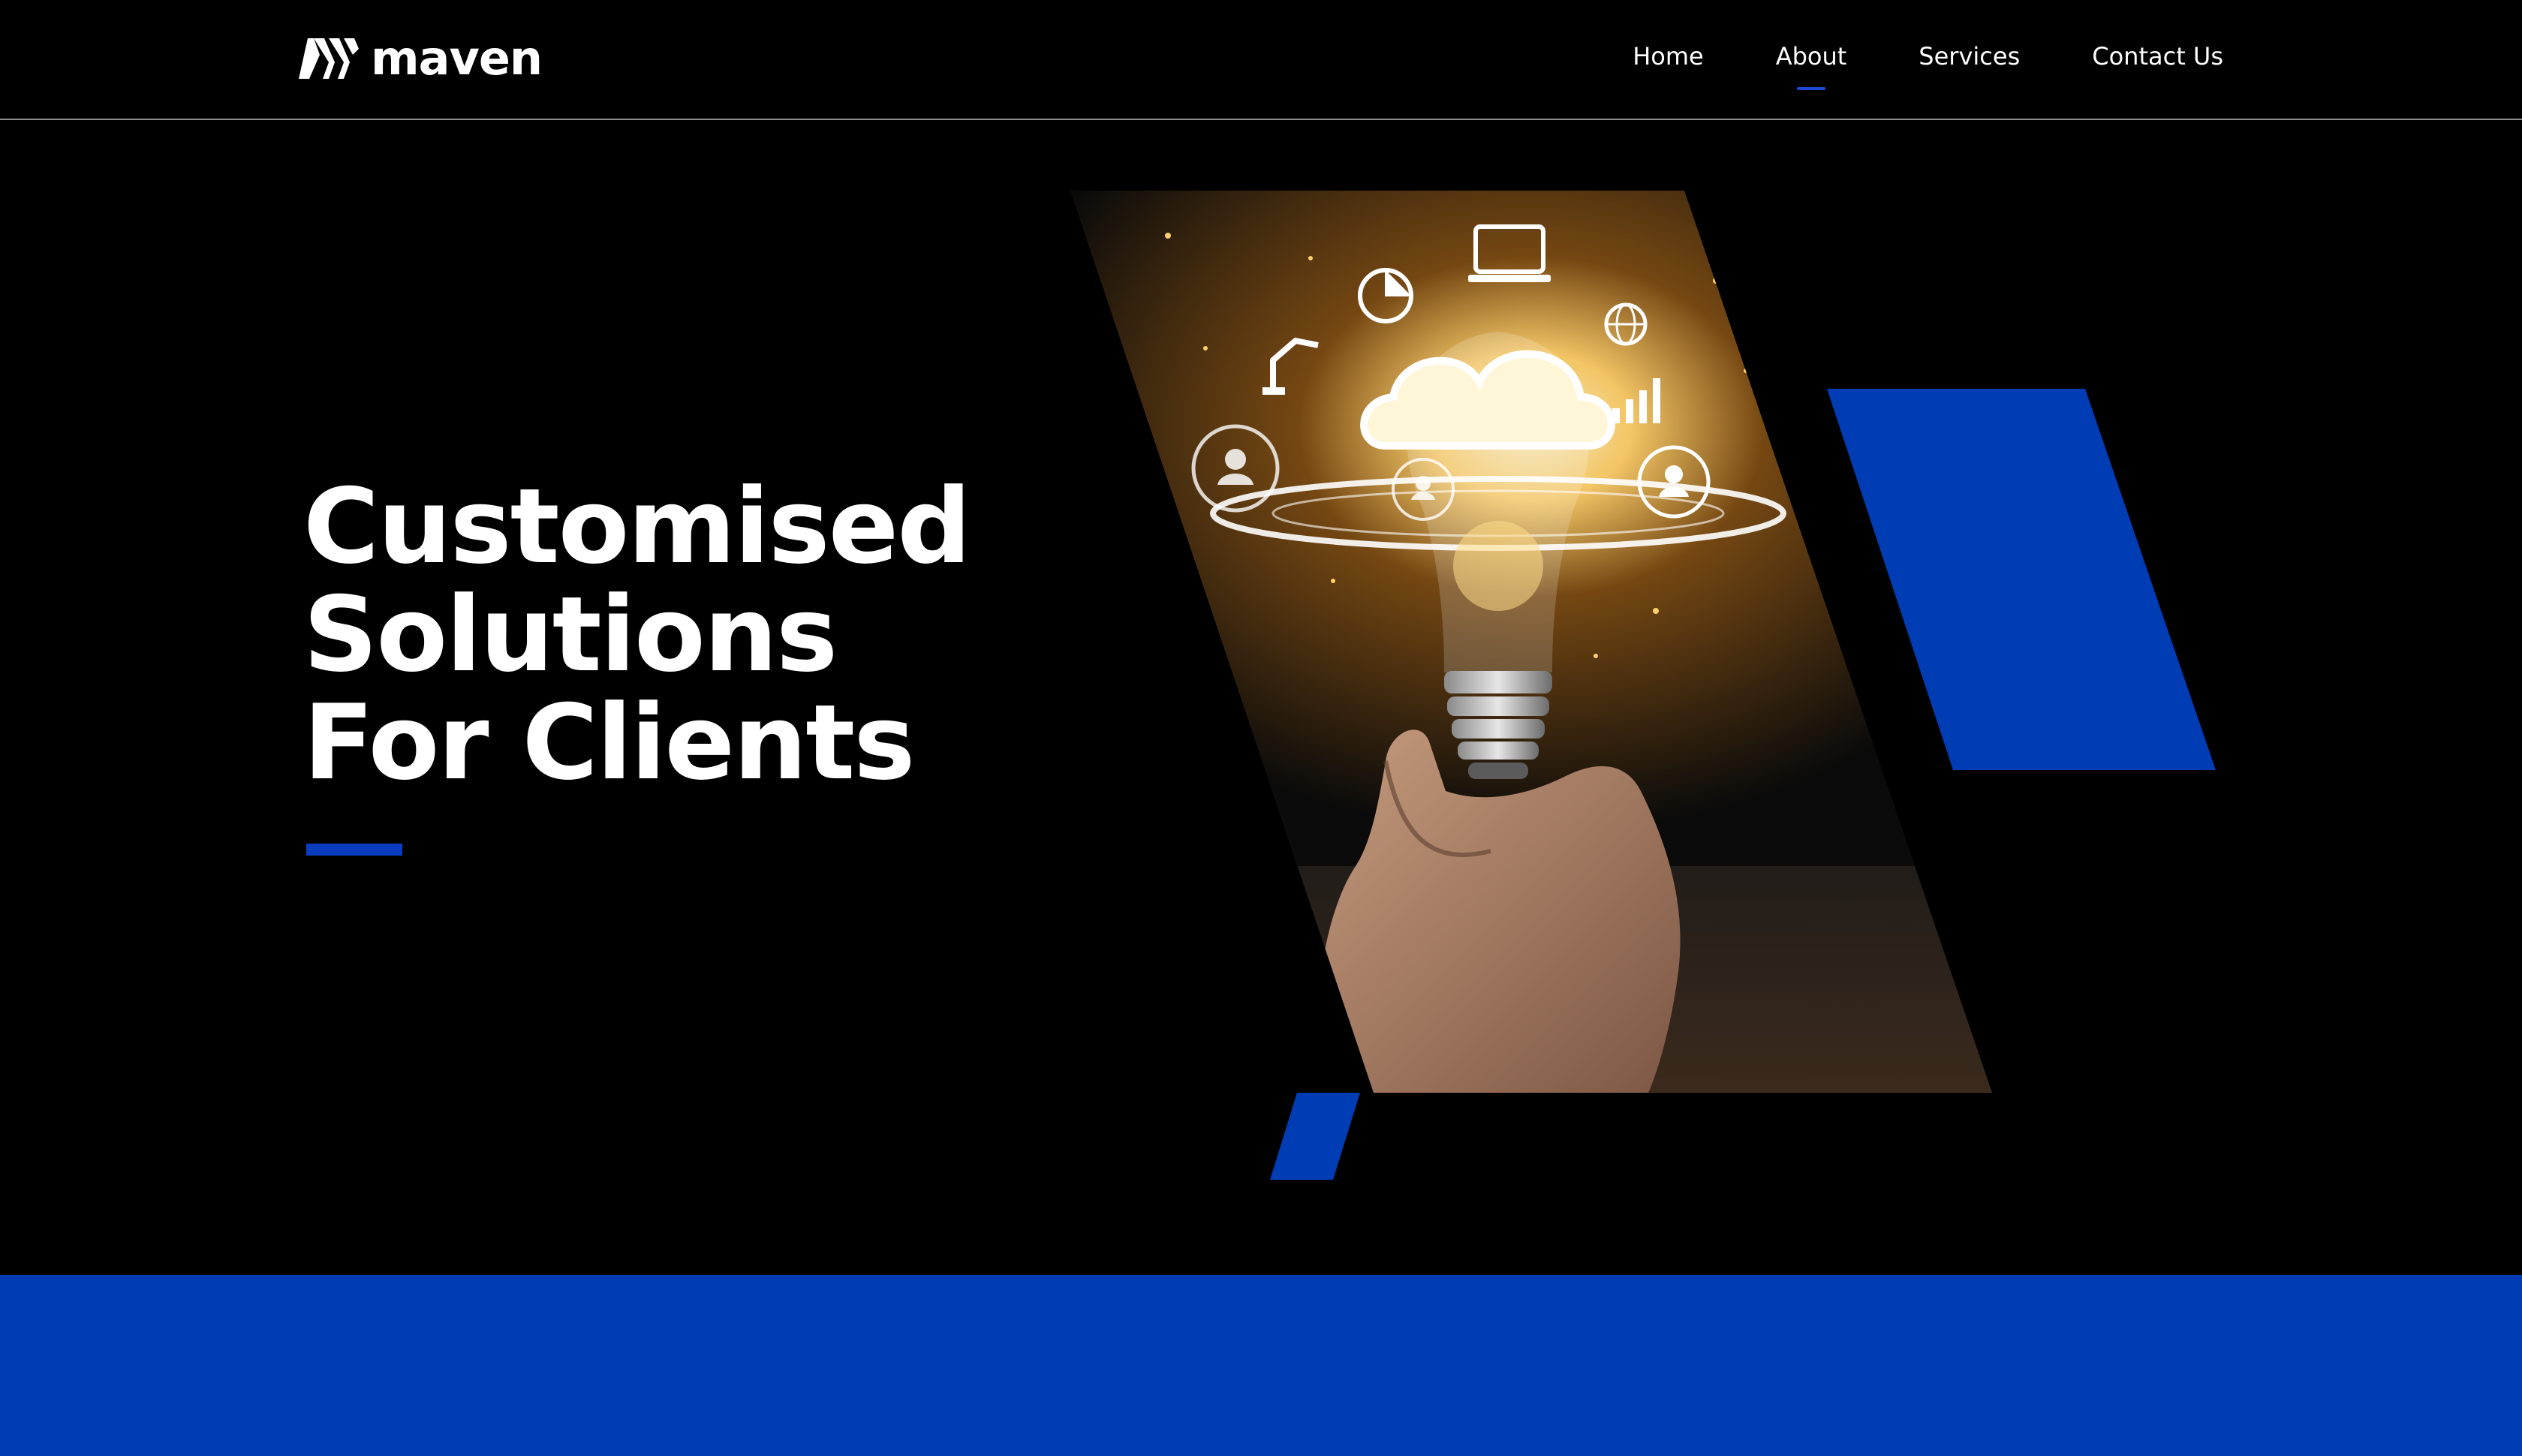 This screenshot has height=1456, width=2522. What do you see at coordinates (1668, 56) in the screenshot?
I see `nav-item-home: Home` at bounding box center [1668, 56].